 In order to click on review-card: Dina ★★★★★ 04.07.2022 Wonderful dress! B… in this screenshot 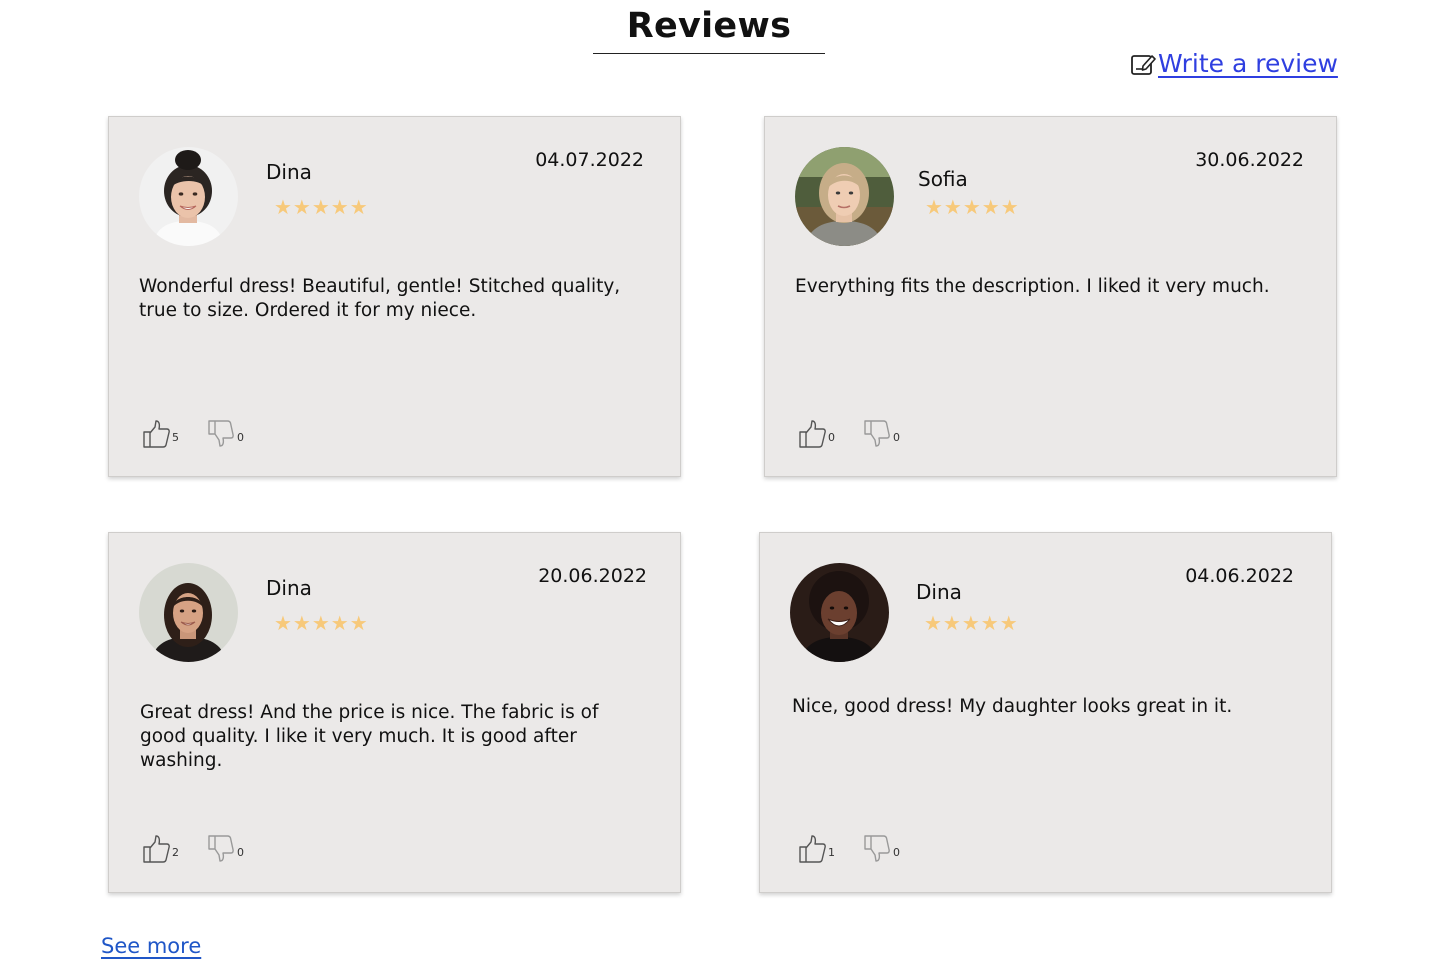, I will do `click(394, 296)`.